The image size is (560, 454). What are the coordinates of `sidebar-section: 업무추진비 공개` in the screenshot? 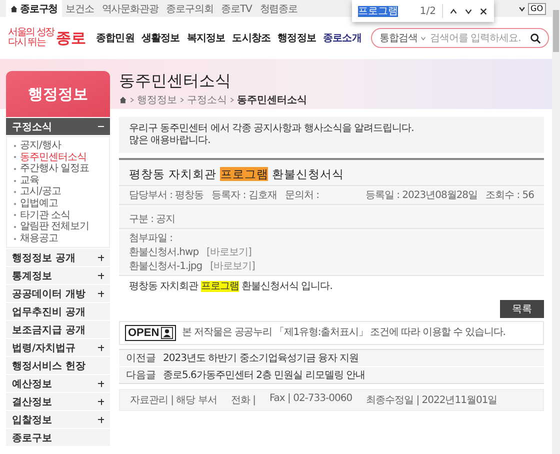 It's located at (58, 311).